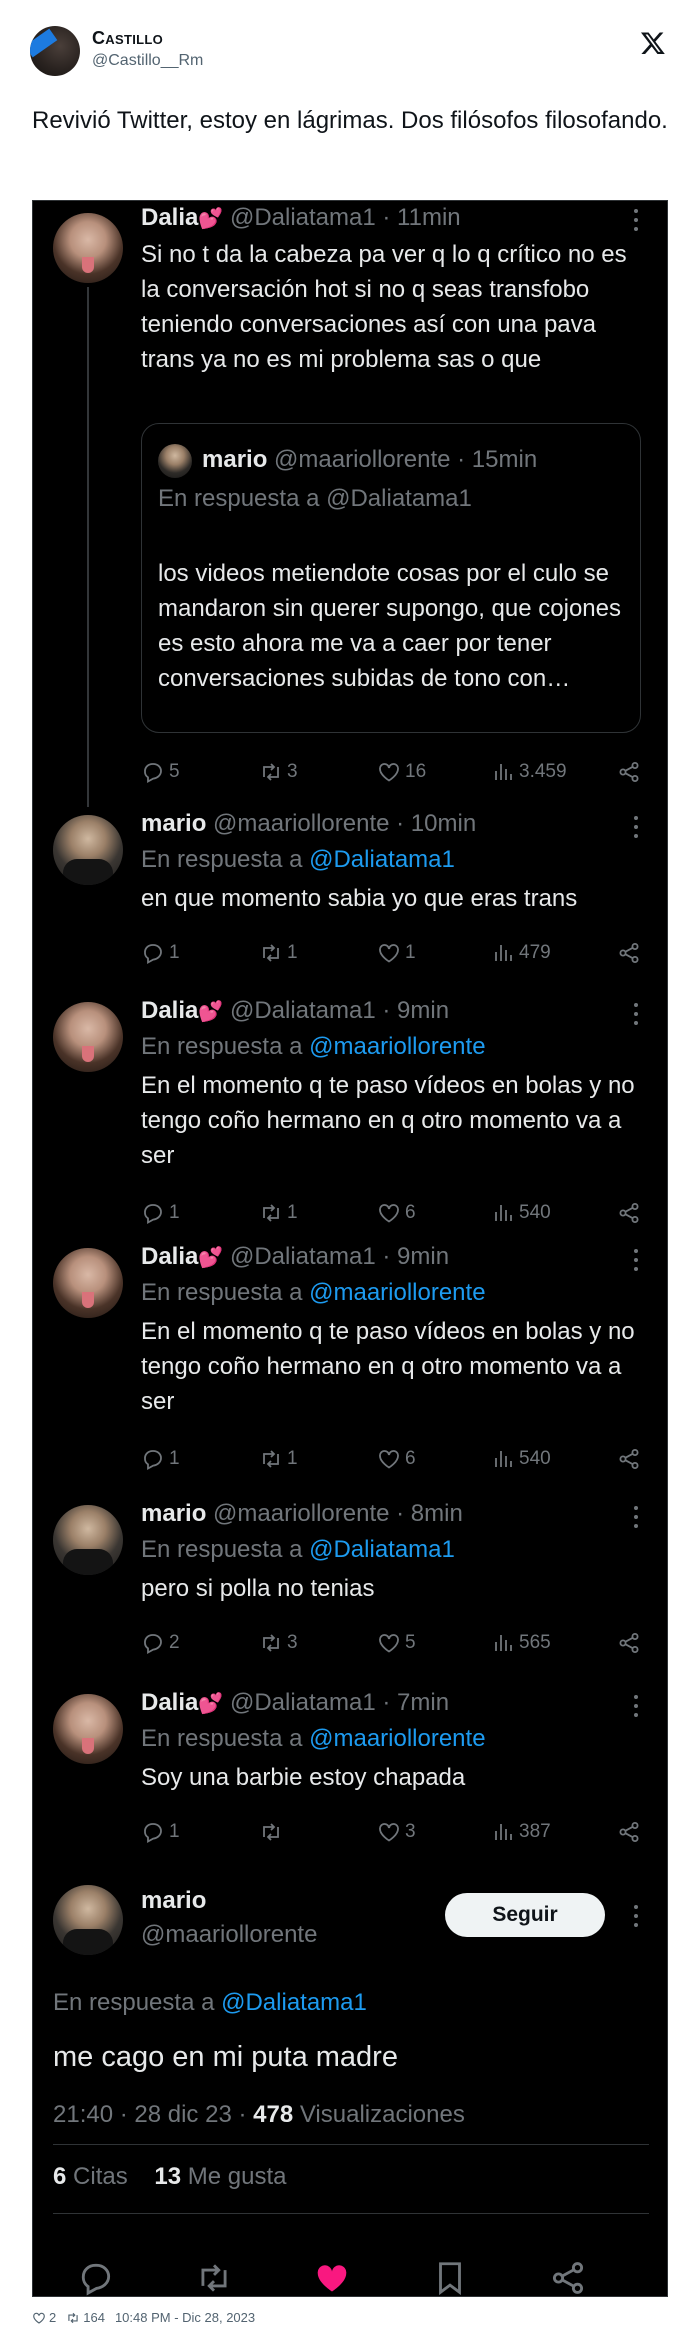 This screenshot has width=700, height=2351. What do you see at coordinates (421, 217) in the screenshot?
I see `tweet-time: · 11min` at bounding box center [421, 217].